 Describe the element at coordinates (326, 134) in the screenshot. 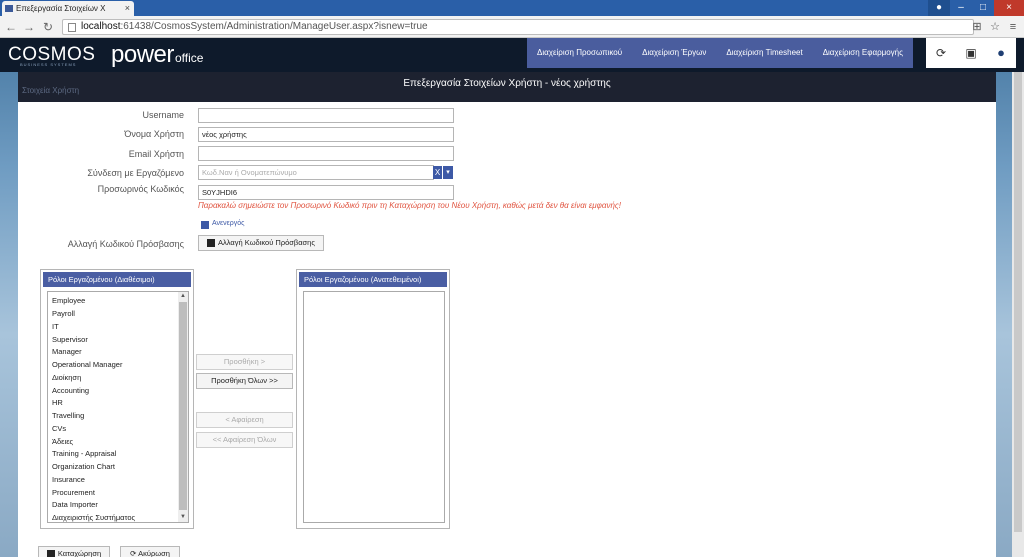

I see `fullname-input: νέος χρήστης` at that location.